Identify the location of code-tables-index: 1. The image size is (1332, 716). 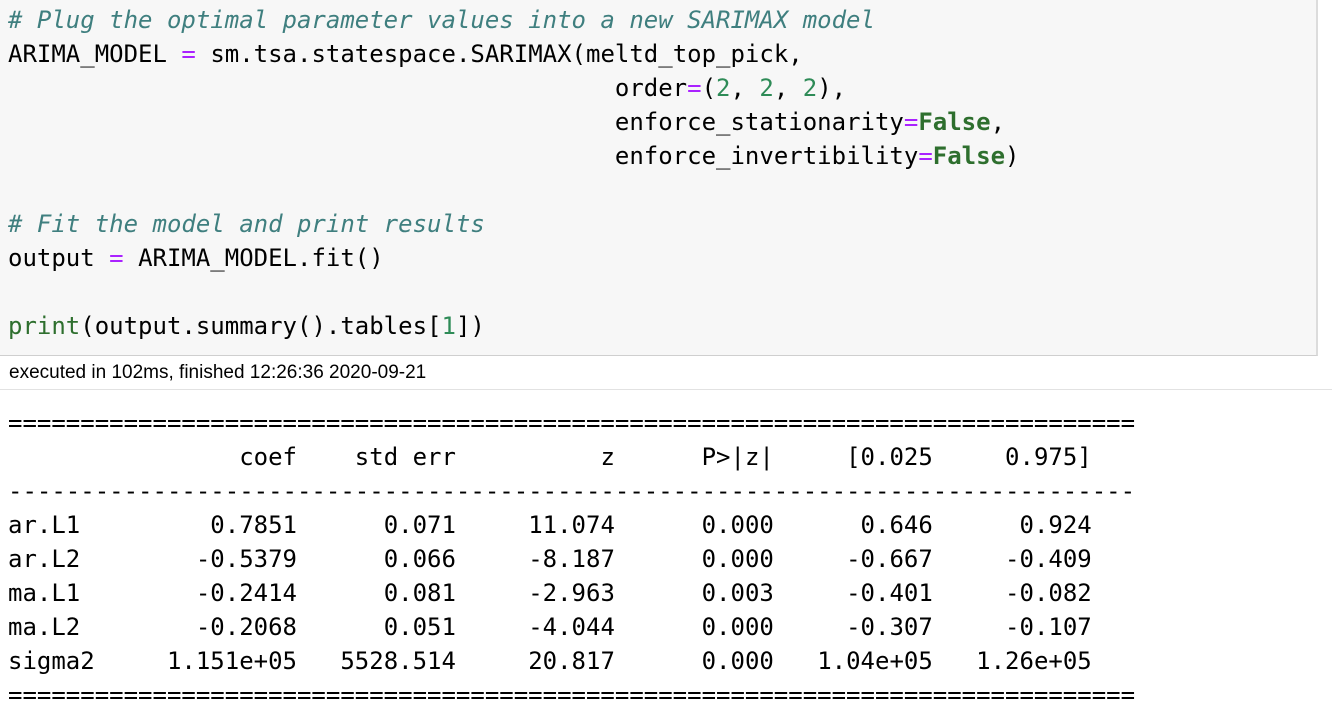
(448, 326).